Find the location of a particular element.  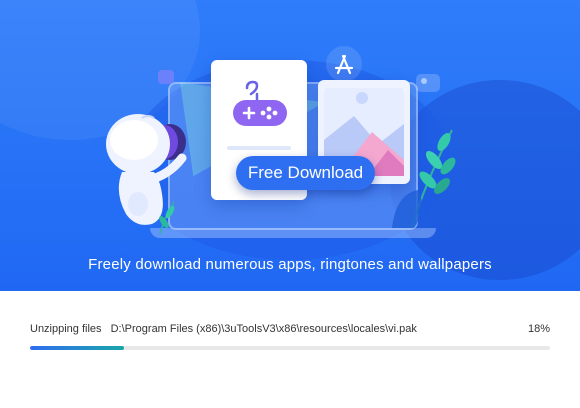

gamepad-icon is located at coordinates (260, 103).